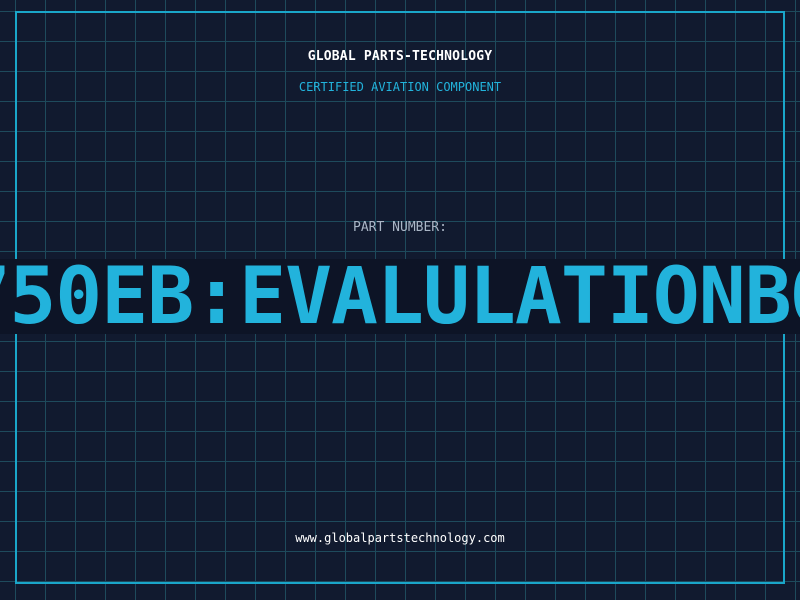 The width and height of the screenshot is (800, 600). Describe the element at coordinates (400, 227) in the screenshot. I see `part-number-label: PART NUMBER:` at that location.